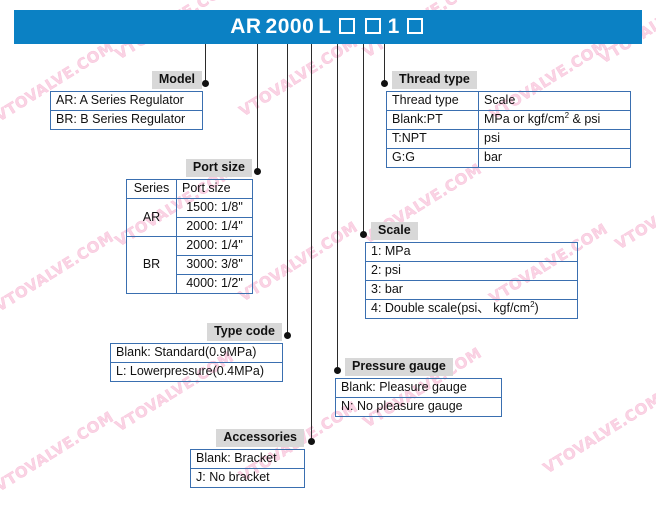  I want to click on scale-row-1: 1: MPa, so click(471, 252).